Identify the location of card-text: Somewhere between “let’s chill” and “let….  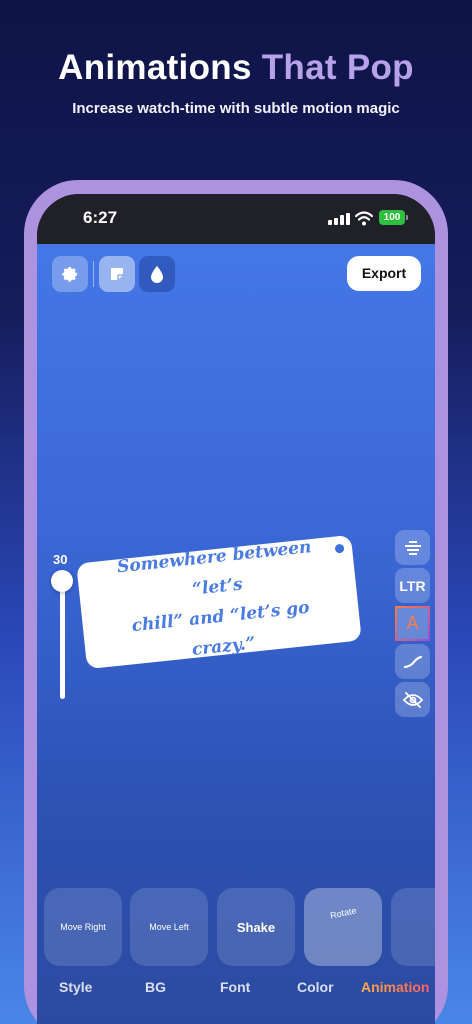
(218, 601).